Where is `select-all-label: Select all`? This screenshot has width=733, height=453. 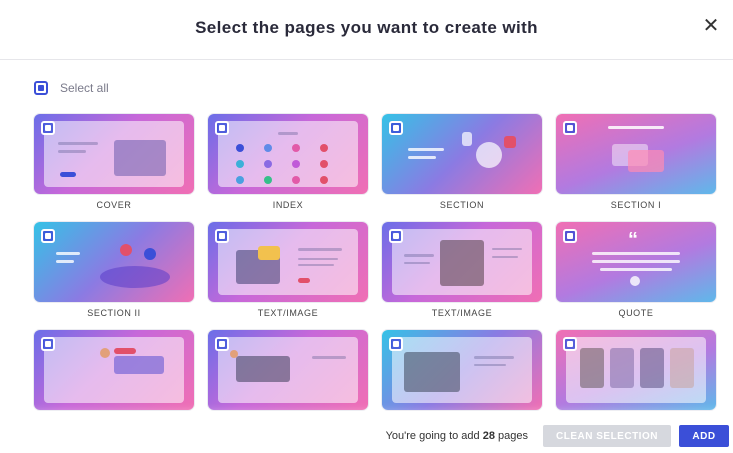 select-all-label: Select all is located at coordinates (84, 88).